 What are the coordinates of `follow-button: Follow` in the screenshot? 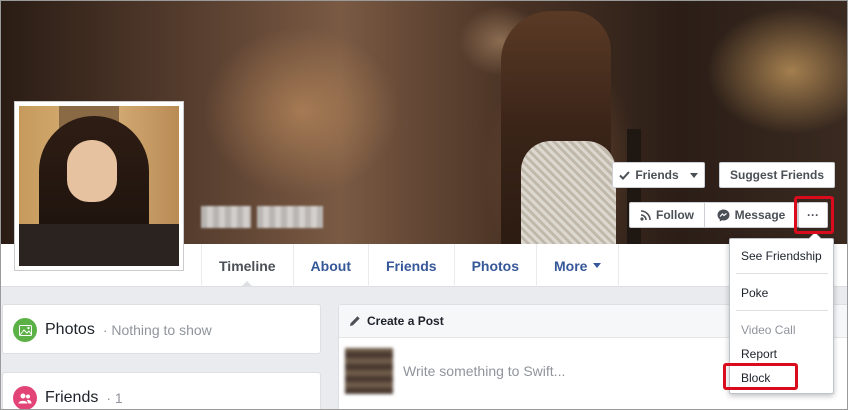 It's located at (666, 215).